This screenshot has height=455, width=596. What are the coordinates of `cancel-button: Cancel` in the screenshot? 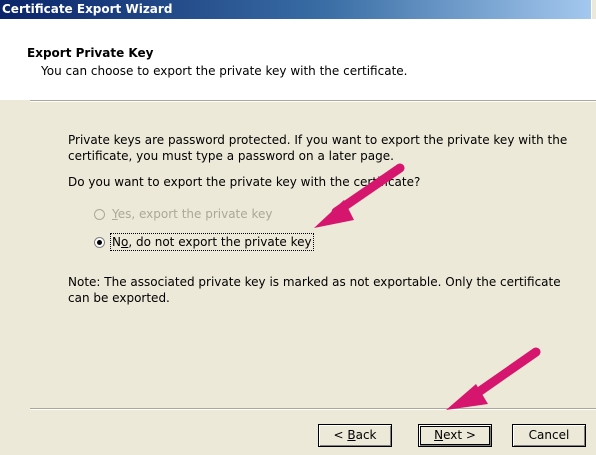 It's located at (549, 435).